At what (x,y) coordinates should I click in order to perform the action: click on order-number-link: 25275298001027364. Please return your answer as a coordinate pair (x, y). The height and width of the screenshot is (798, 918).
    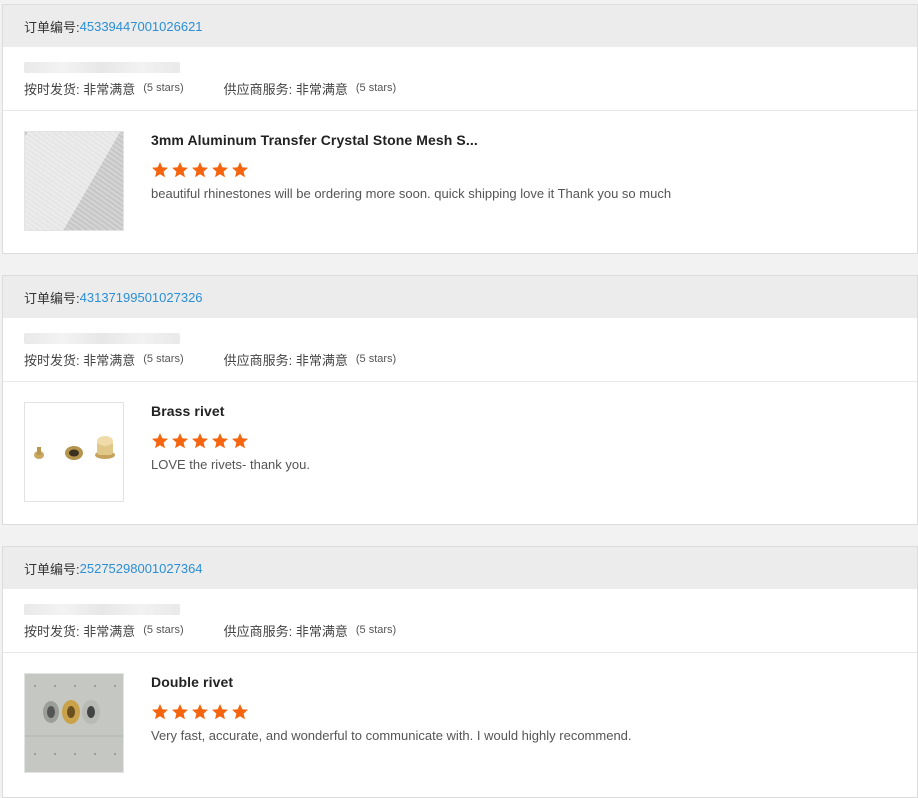
    Looking at the image, I should click on (141, 568).